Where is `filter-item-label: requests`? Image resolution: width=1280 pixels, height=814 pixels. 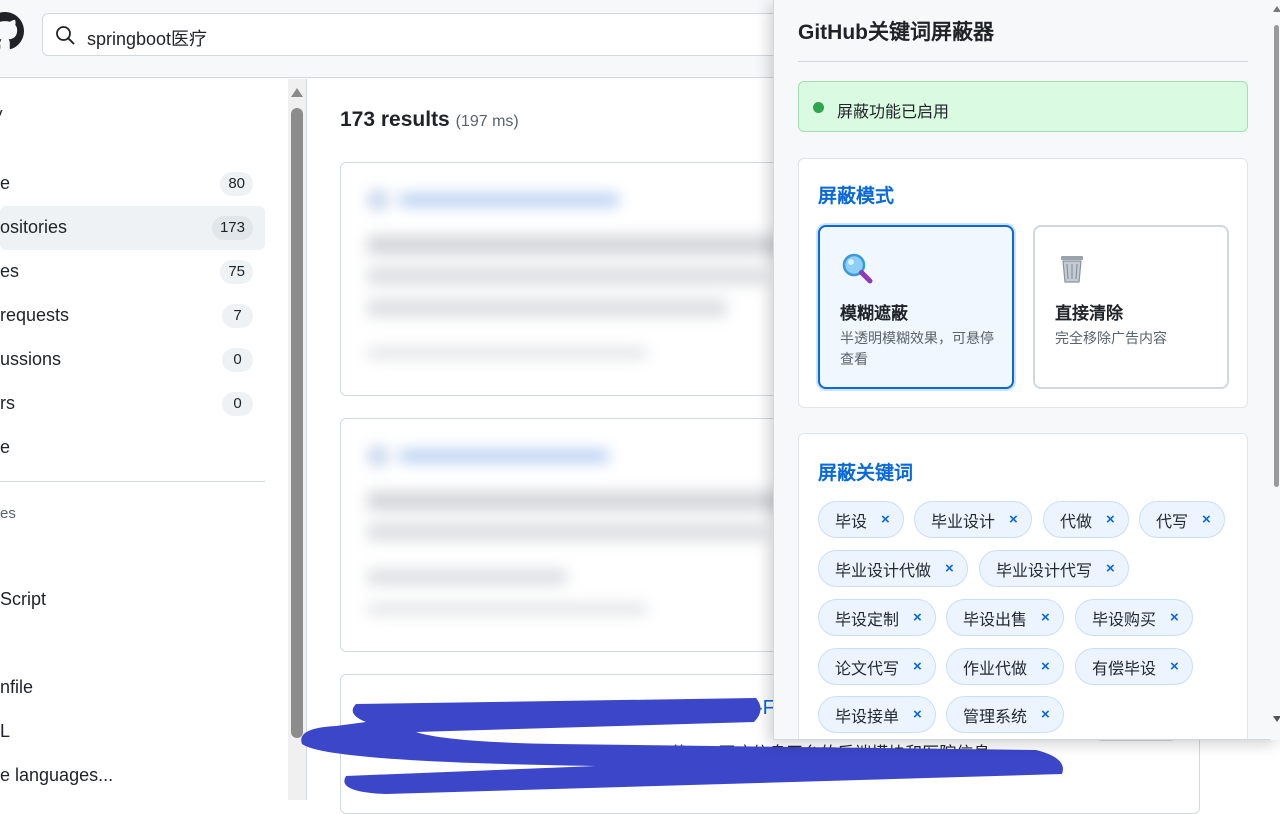 filter-item-label: requests is located at coordinates (35, 315).